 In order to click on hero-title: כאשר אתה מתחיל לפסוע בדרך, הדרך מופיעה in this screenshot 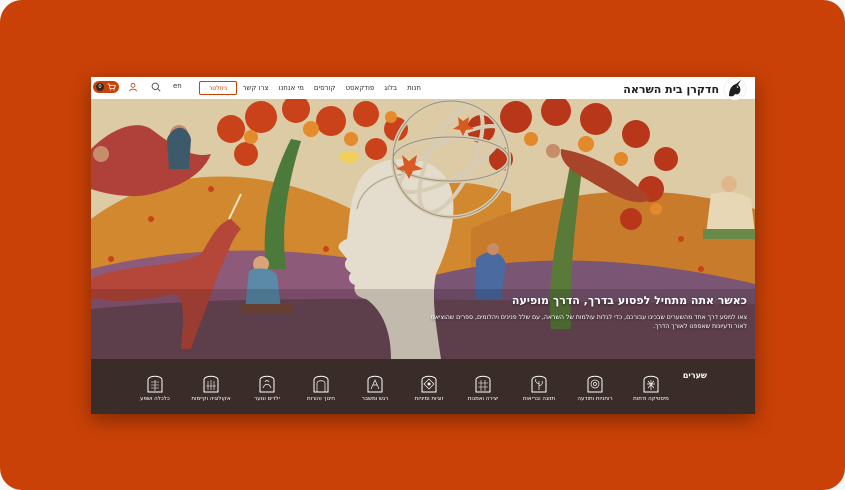, I will do `click(629, 300)`.